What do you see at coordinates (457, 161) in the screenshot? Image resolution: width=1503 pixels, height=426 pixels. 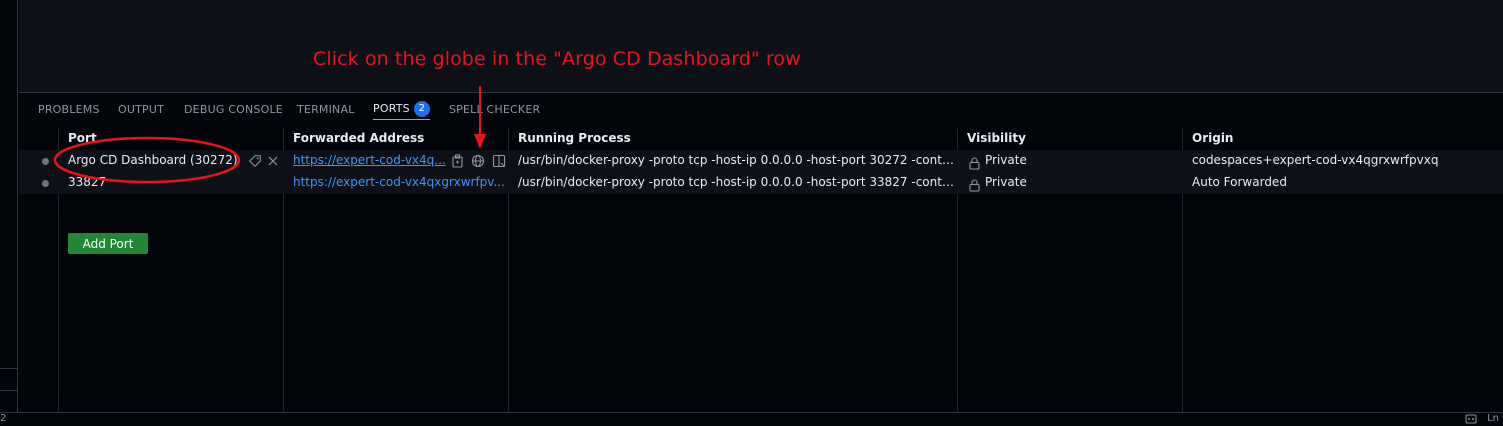 I see `copy-icon` at bounding box center [457, 161].